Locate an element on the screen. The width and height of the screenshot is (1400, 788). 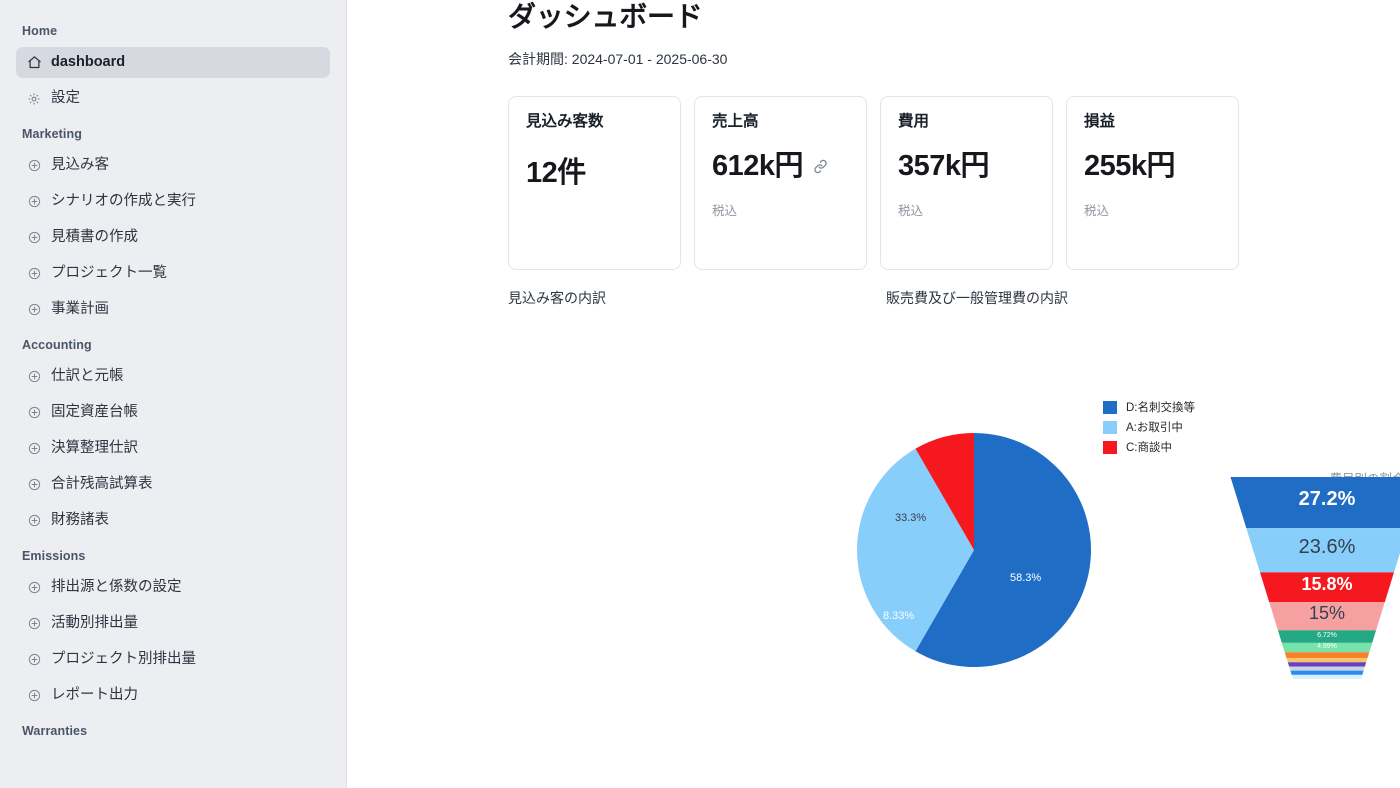
page-title: ダッシュボード is located at coordinates (605, 16).